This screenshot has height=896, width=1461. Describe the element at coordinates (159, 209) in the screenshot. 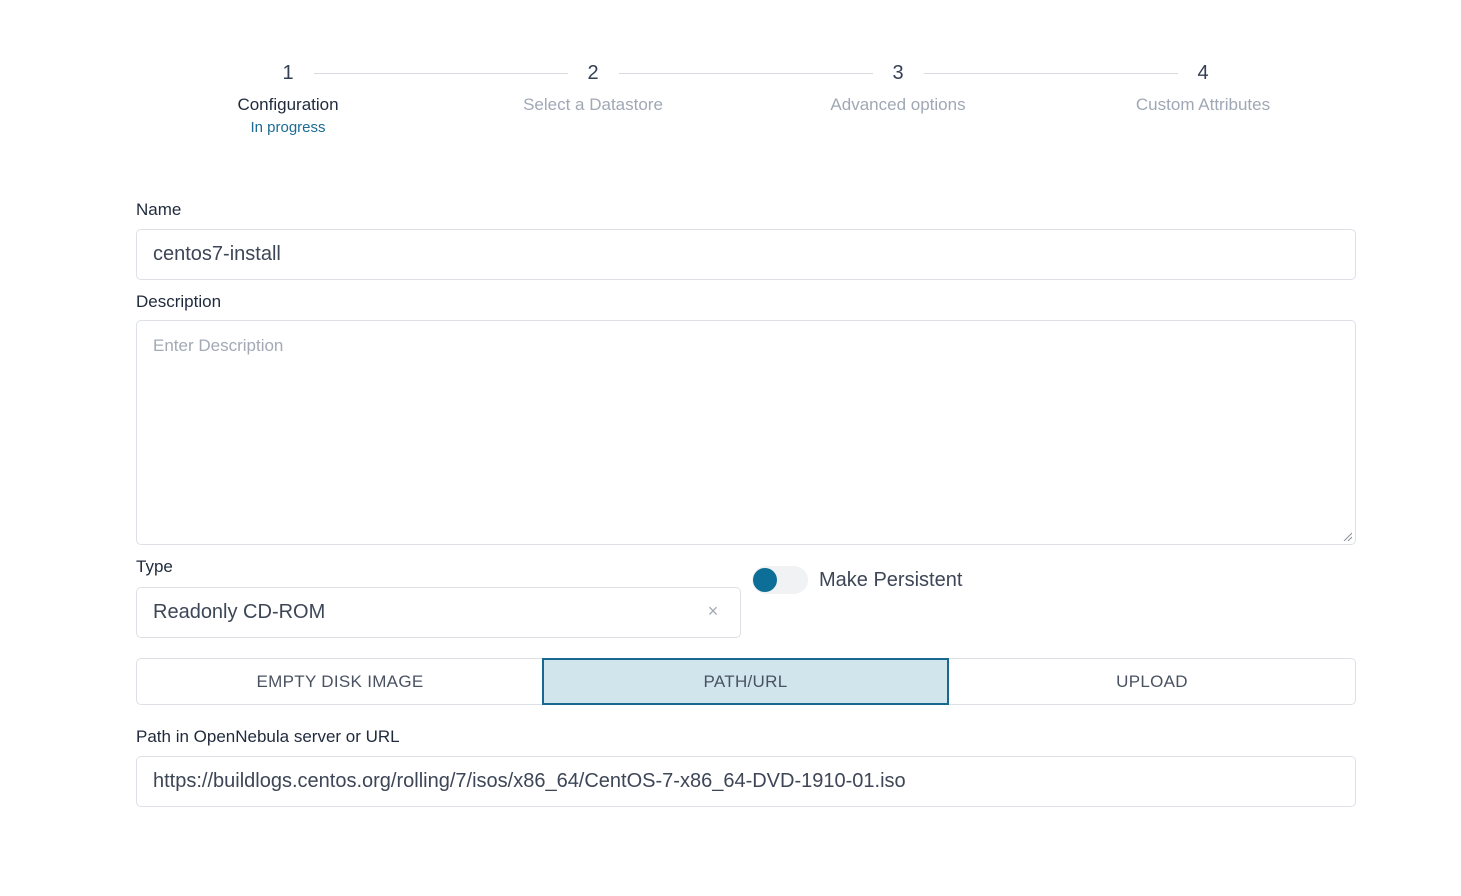

I see `name-label: Name` at that location.